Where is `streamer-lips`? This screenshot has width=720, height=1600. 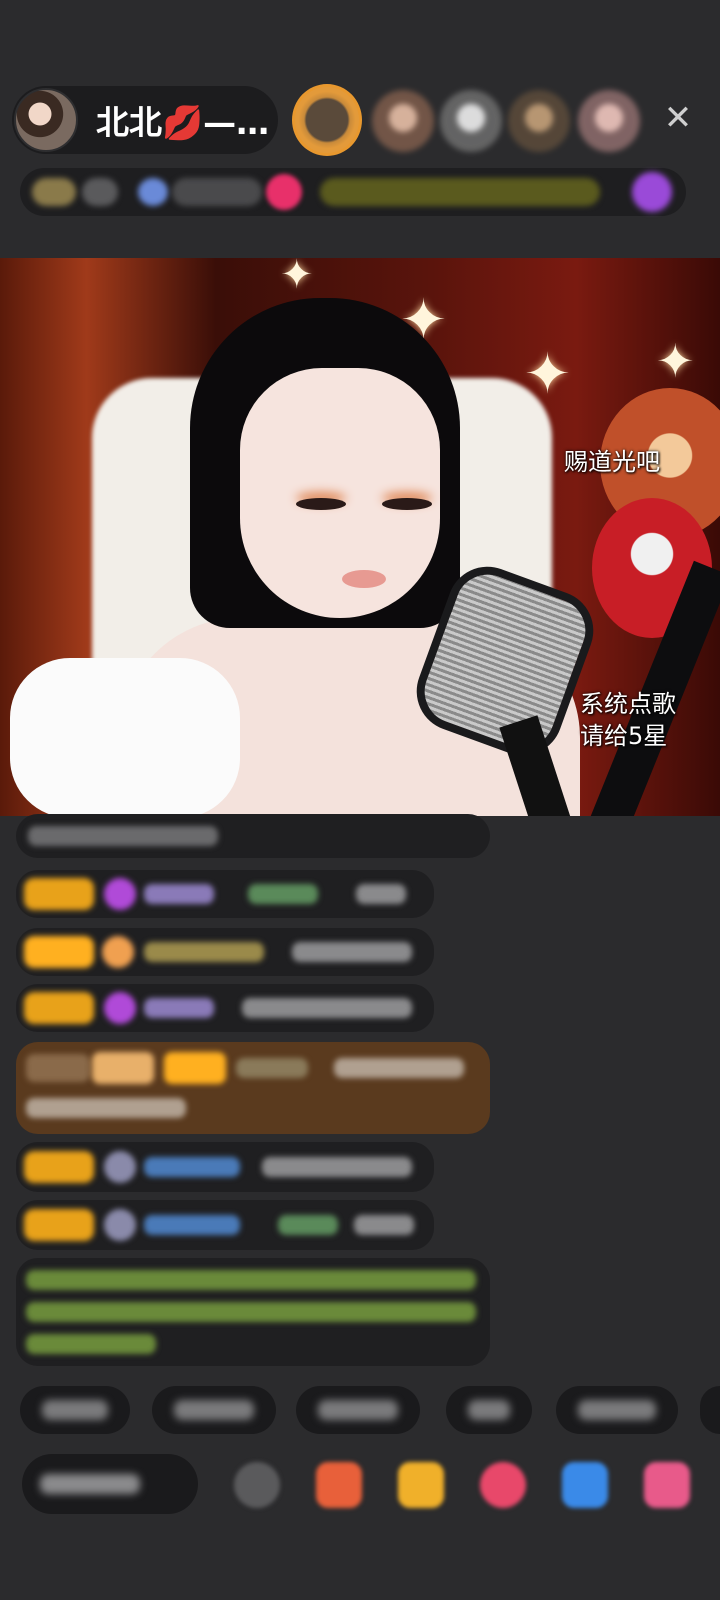 streamer-lips is located at coordinates (364, 579).